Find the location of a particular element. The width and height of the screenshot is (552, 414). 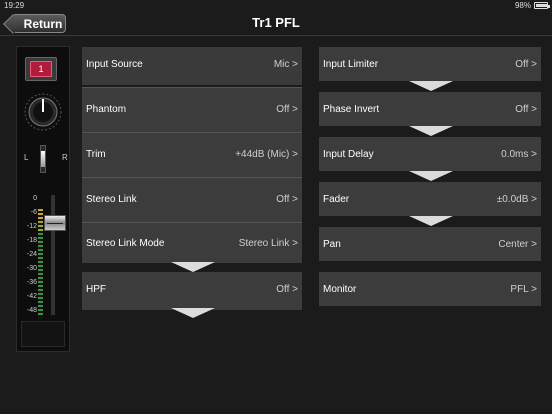

pan-left-label: L is located at coordinates (26, 157).